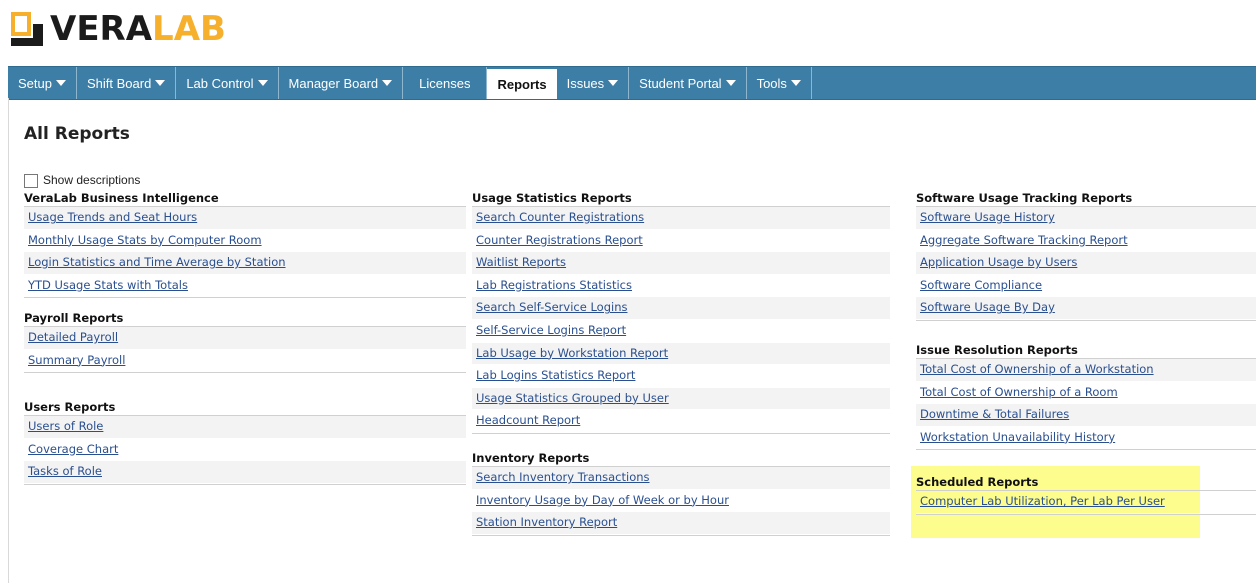 This screenshot has width=1256, height=583. Describe the element at coordinates (1086, 286) in the screenshot. I see `report-row: Software Compliance` at that location.